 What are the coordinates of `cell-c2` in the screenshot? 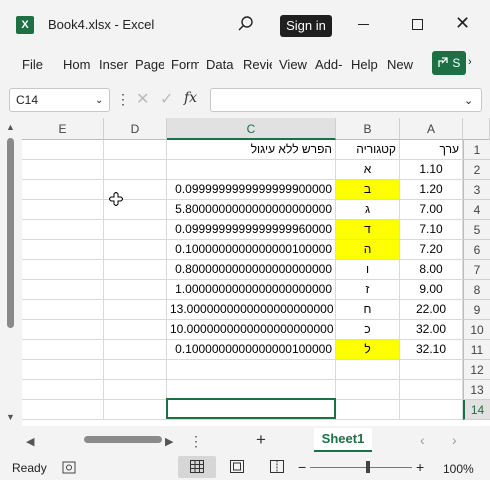 It's located at (251, 170).